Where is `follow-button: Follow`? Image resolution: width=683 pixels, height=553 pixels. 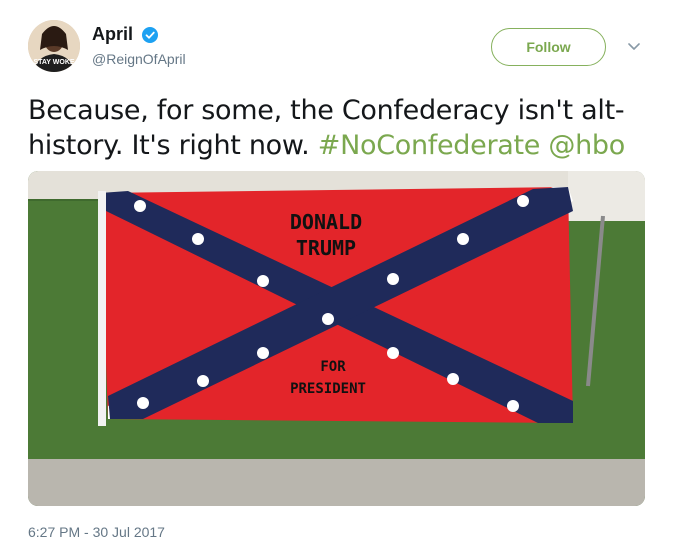 follow-button: Follow is located at coordinates (548, 47).